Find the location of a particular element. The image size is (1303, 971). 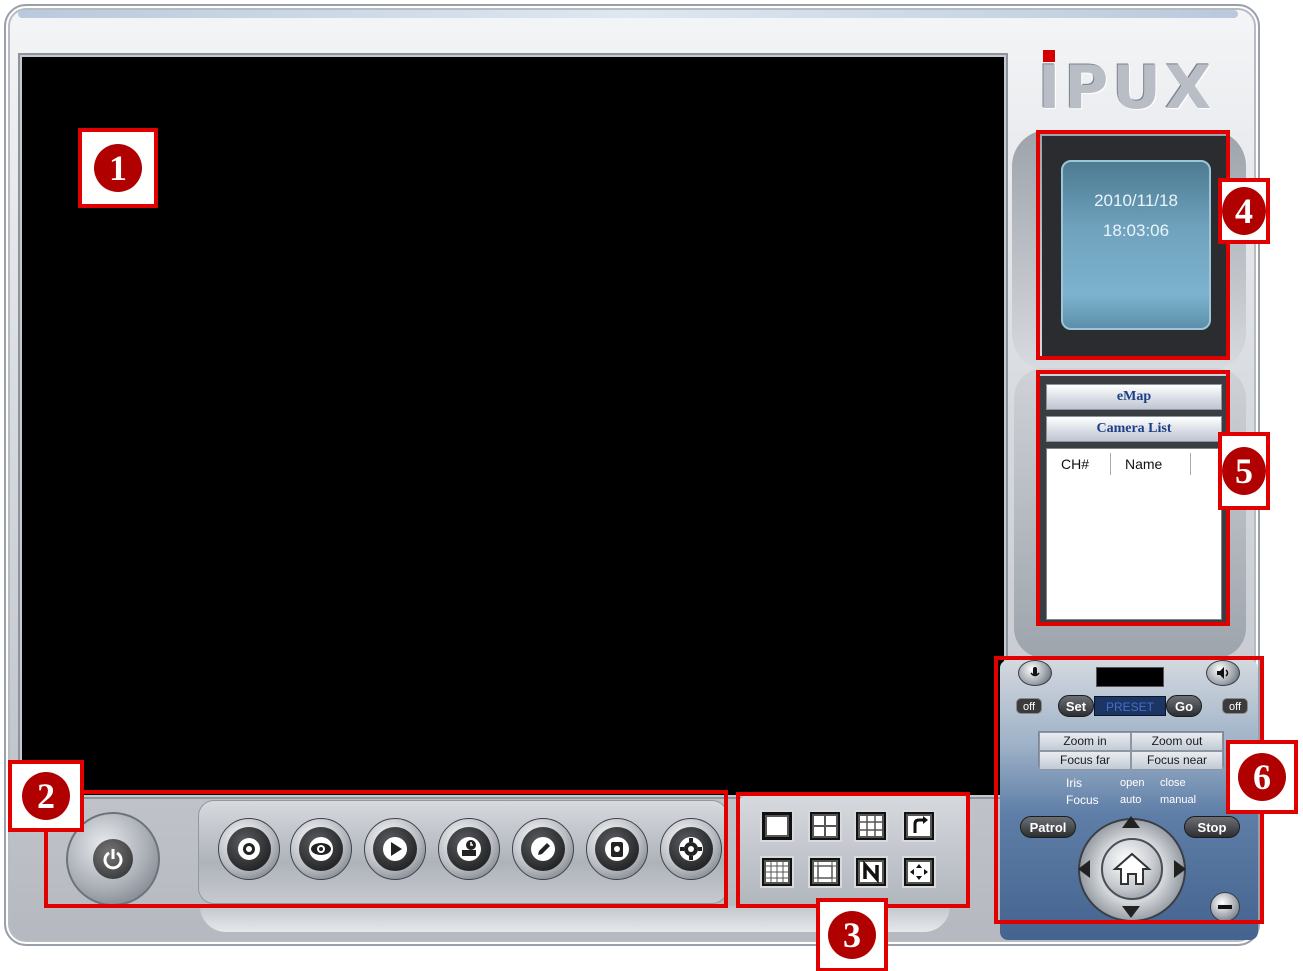

callout-6-number: 6 is located at coordinates (1262, 777).